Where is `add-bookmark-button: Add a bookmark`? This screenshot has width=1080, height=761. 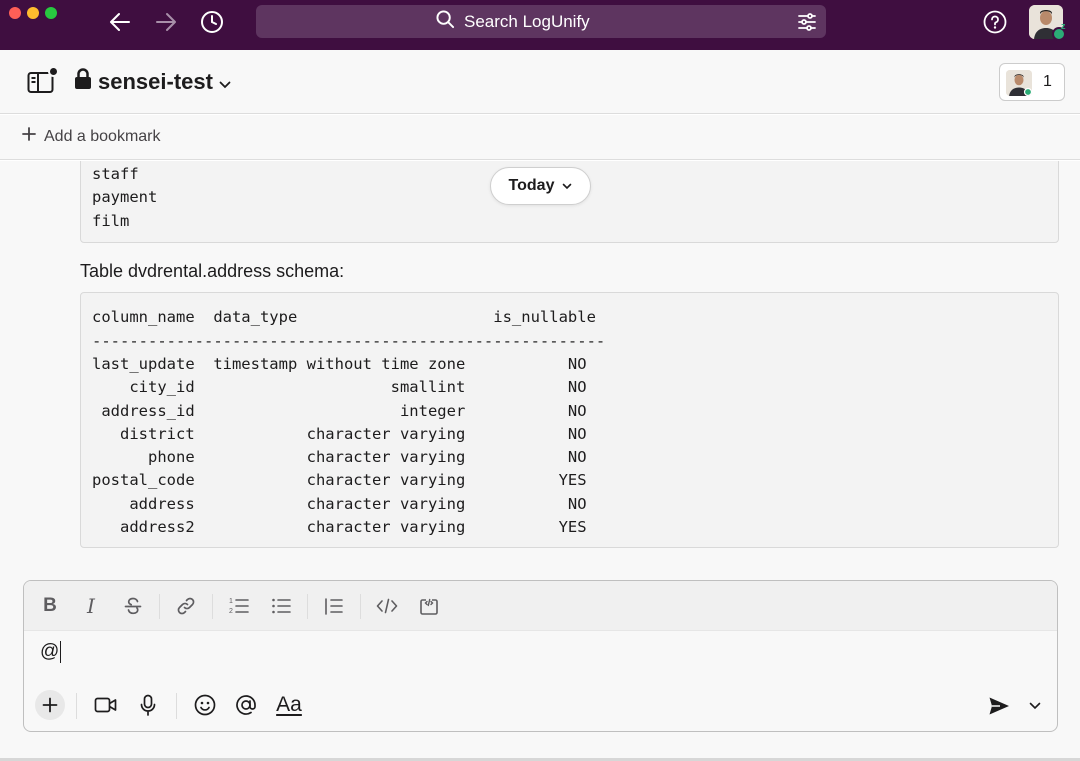 add-bookmark-button: Add a bookmark is located at coordinates (91, 136).